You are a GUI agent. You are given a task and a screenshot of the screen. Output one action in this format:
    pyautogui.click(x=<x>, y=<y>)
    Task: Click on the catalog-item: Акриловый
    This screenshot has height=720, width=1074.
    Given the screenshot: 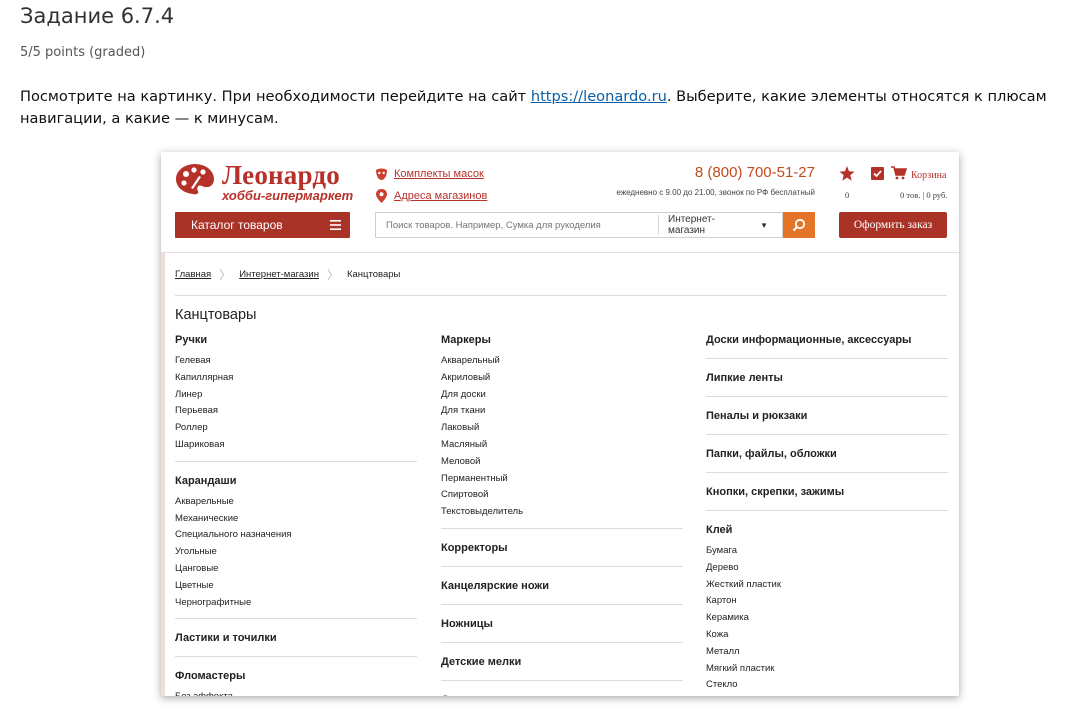 What is the action you would take?
    pyautogui.click(x=562, y=378)
    